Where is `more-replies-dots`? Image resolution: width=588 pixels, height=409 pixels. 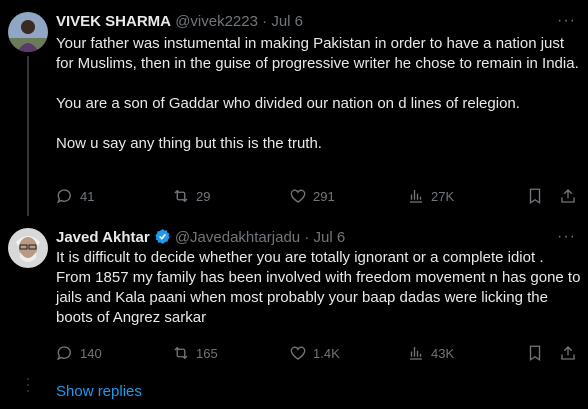 more-replies-dots is located at coordinates (28, 387).